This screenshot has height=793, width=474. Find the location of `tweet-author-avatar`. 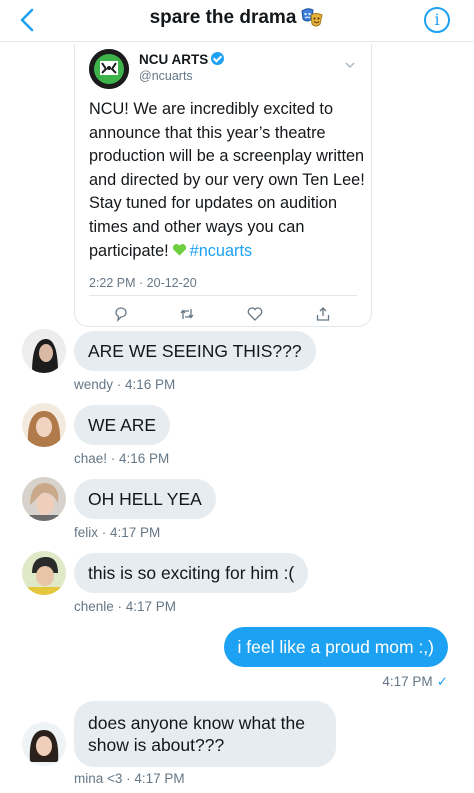

tweet-author-avatar is located at coordinates (109, 69).